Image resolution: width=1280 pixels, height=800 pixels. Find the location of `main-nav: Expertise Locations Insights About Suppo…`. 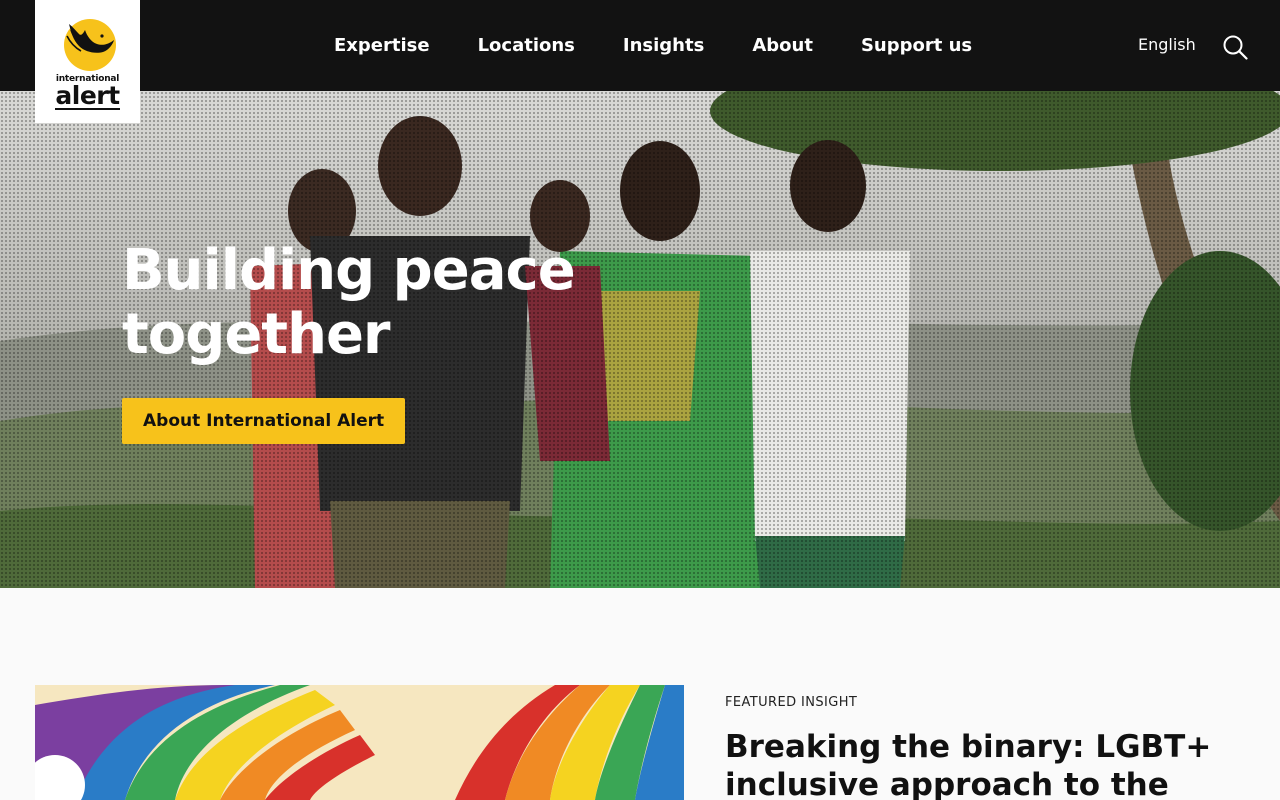

main-nav: Expertise Locations Insights About Suppo… is located at coordinates (653, 45).